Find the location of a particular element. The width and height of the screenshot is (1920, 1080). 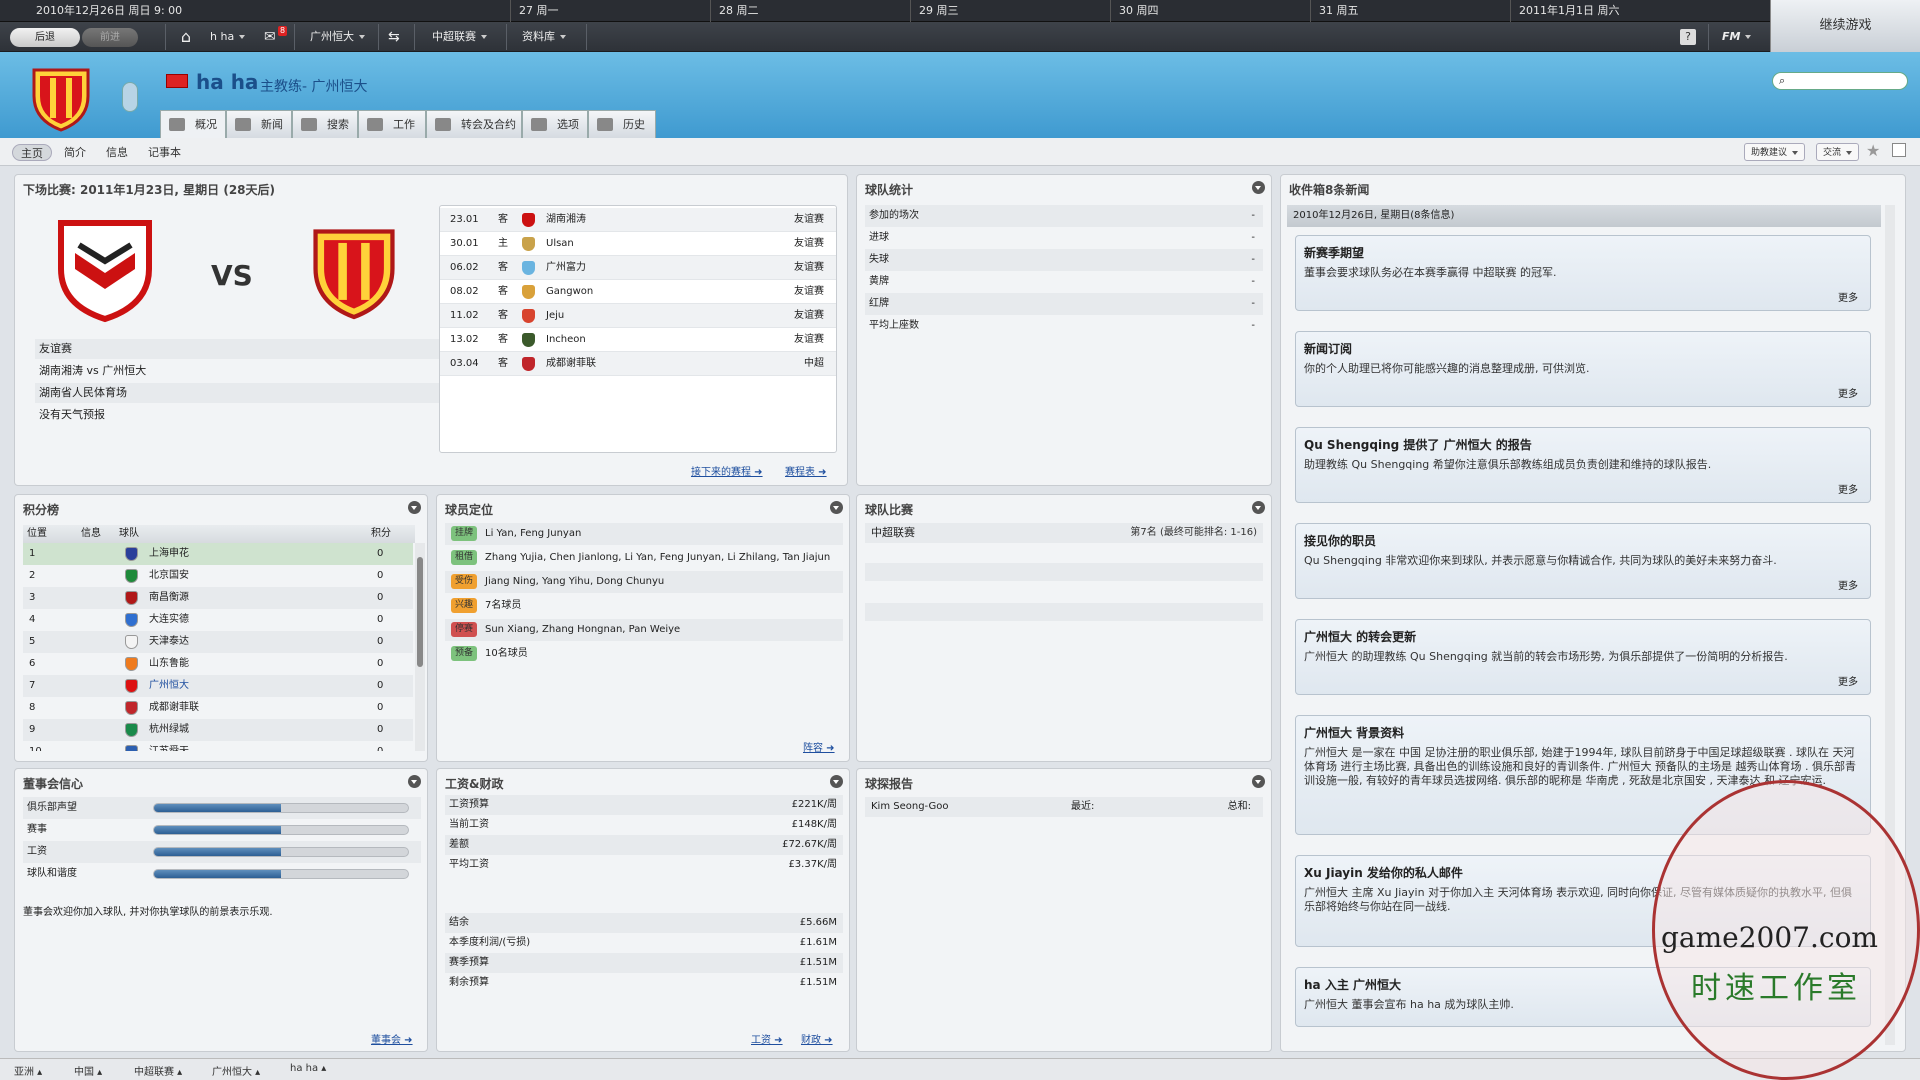

col-header: 位置 is located at coordinates (37, 534).